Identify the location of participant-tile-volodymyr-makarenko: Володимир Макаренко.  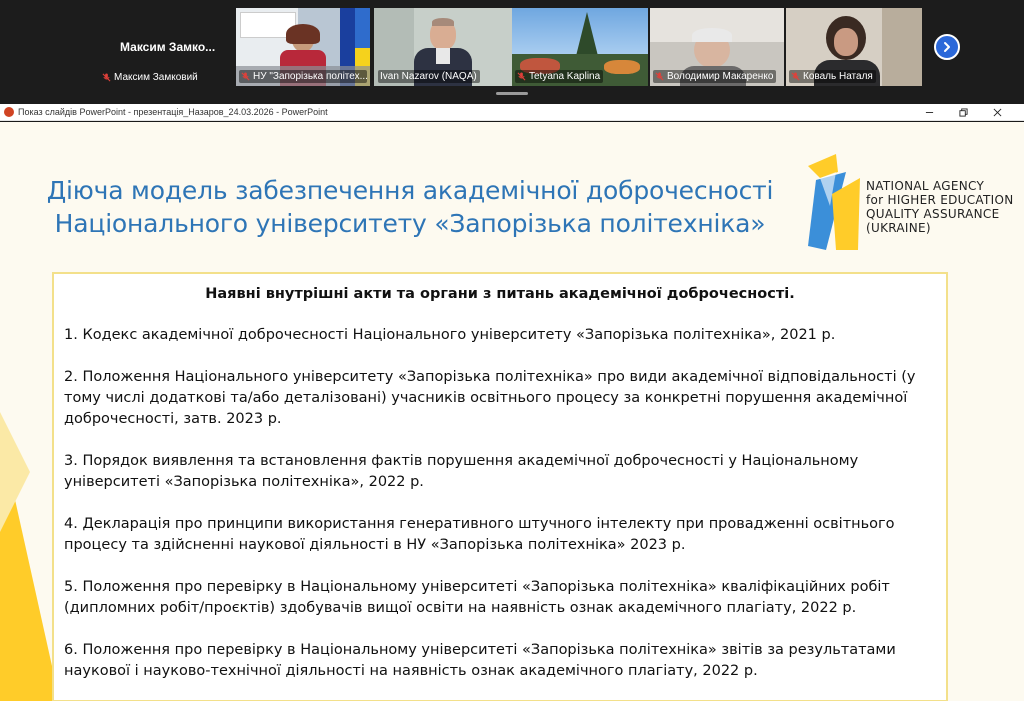
(717, 47).